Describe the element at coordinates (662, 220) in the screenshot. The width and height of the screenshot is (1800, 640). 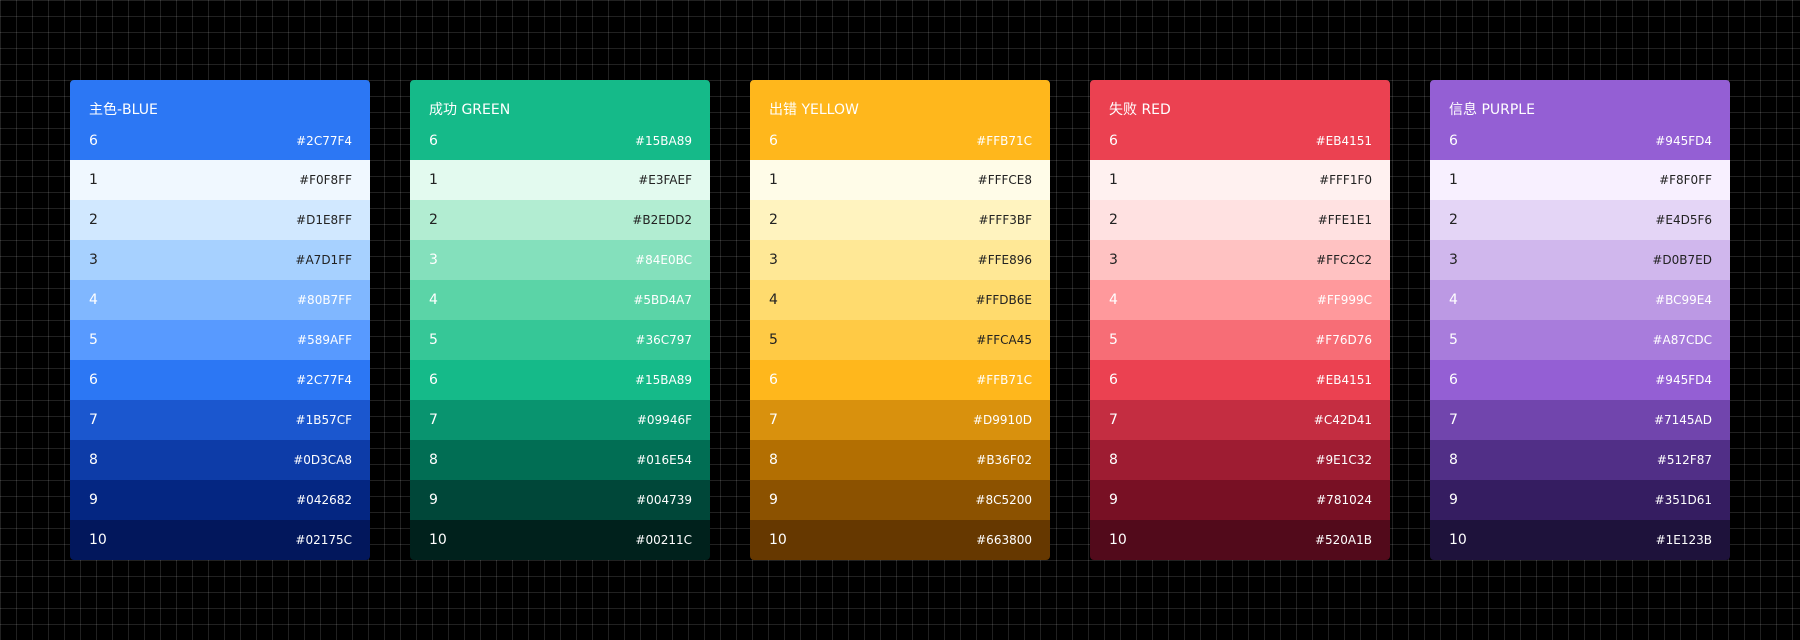
I see `swatch-hex-code: #B2EDD2` at that location.